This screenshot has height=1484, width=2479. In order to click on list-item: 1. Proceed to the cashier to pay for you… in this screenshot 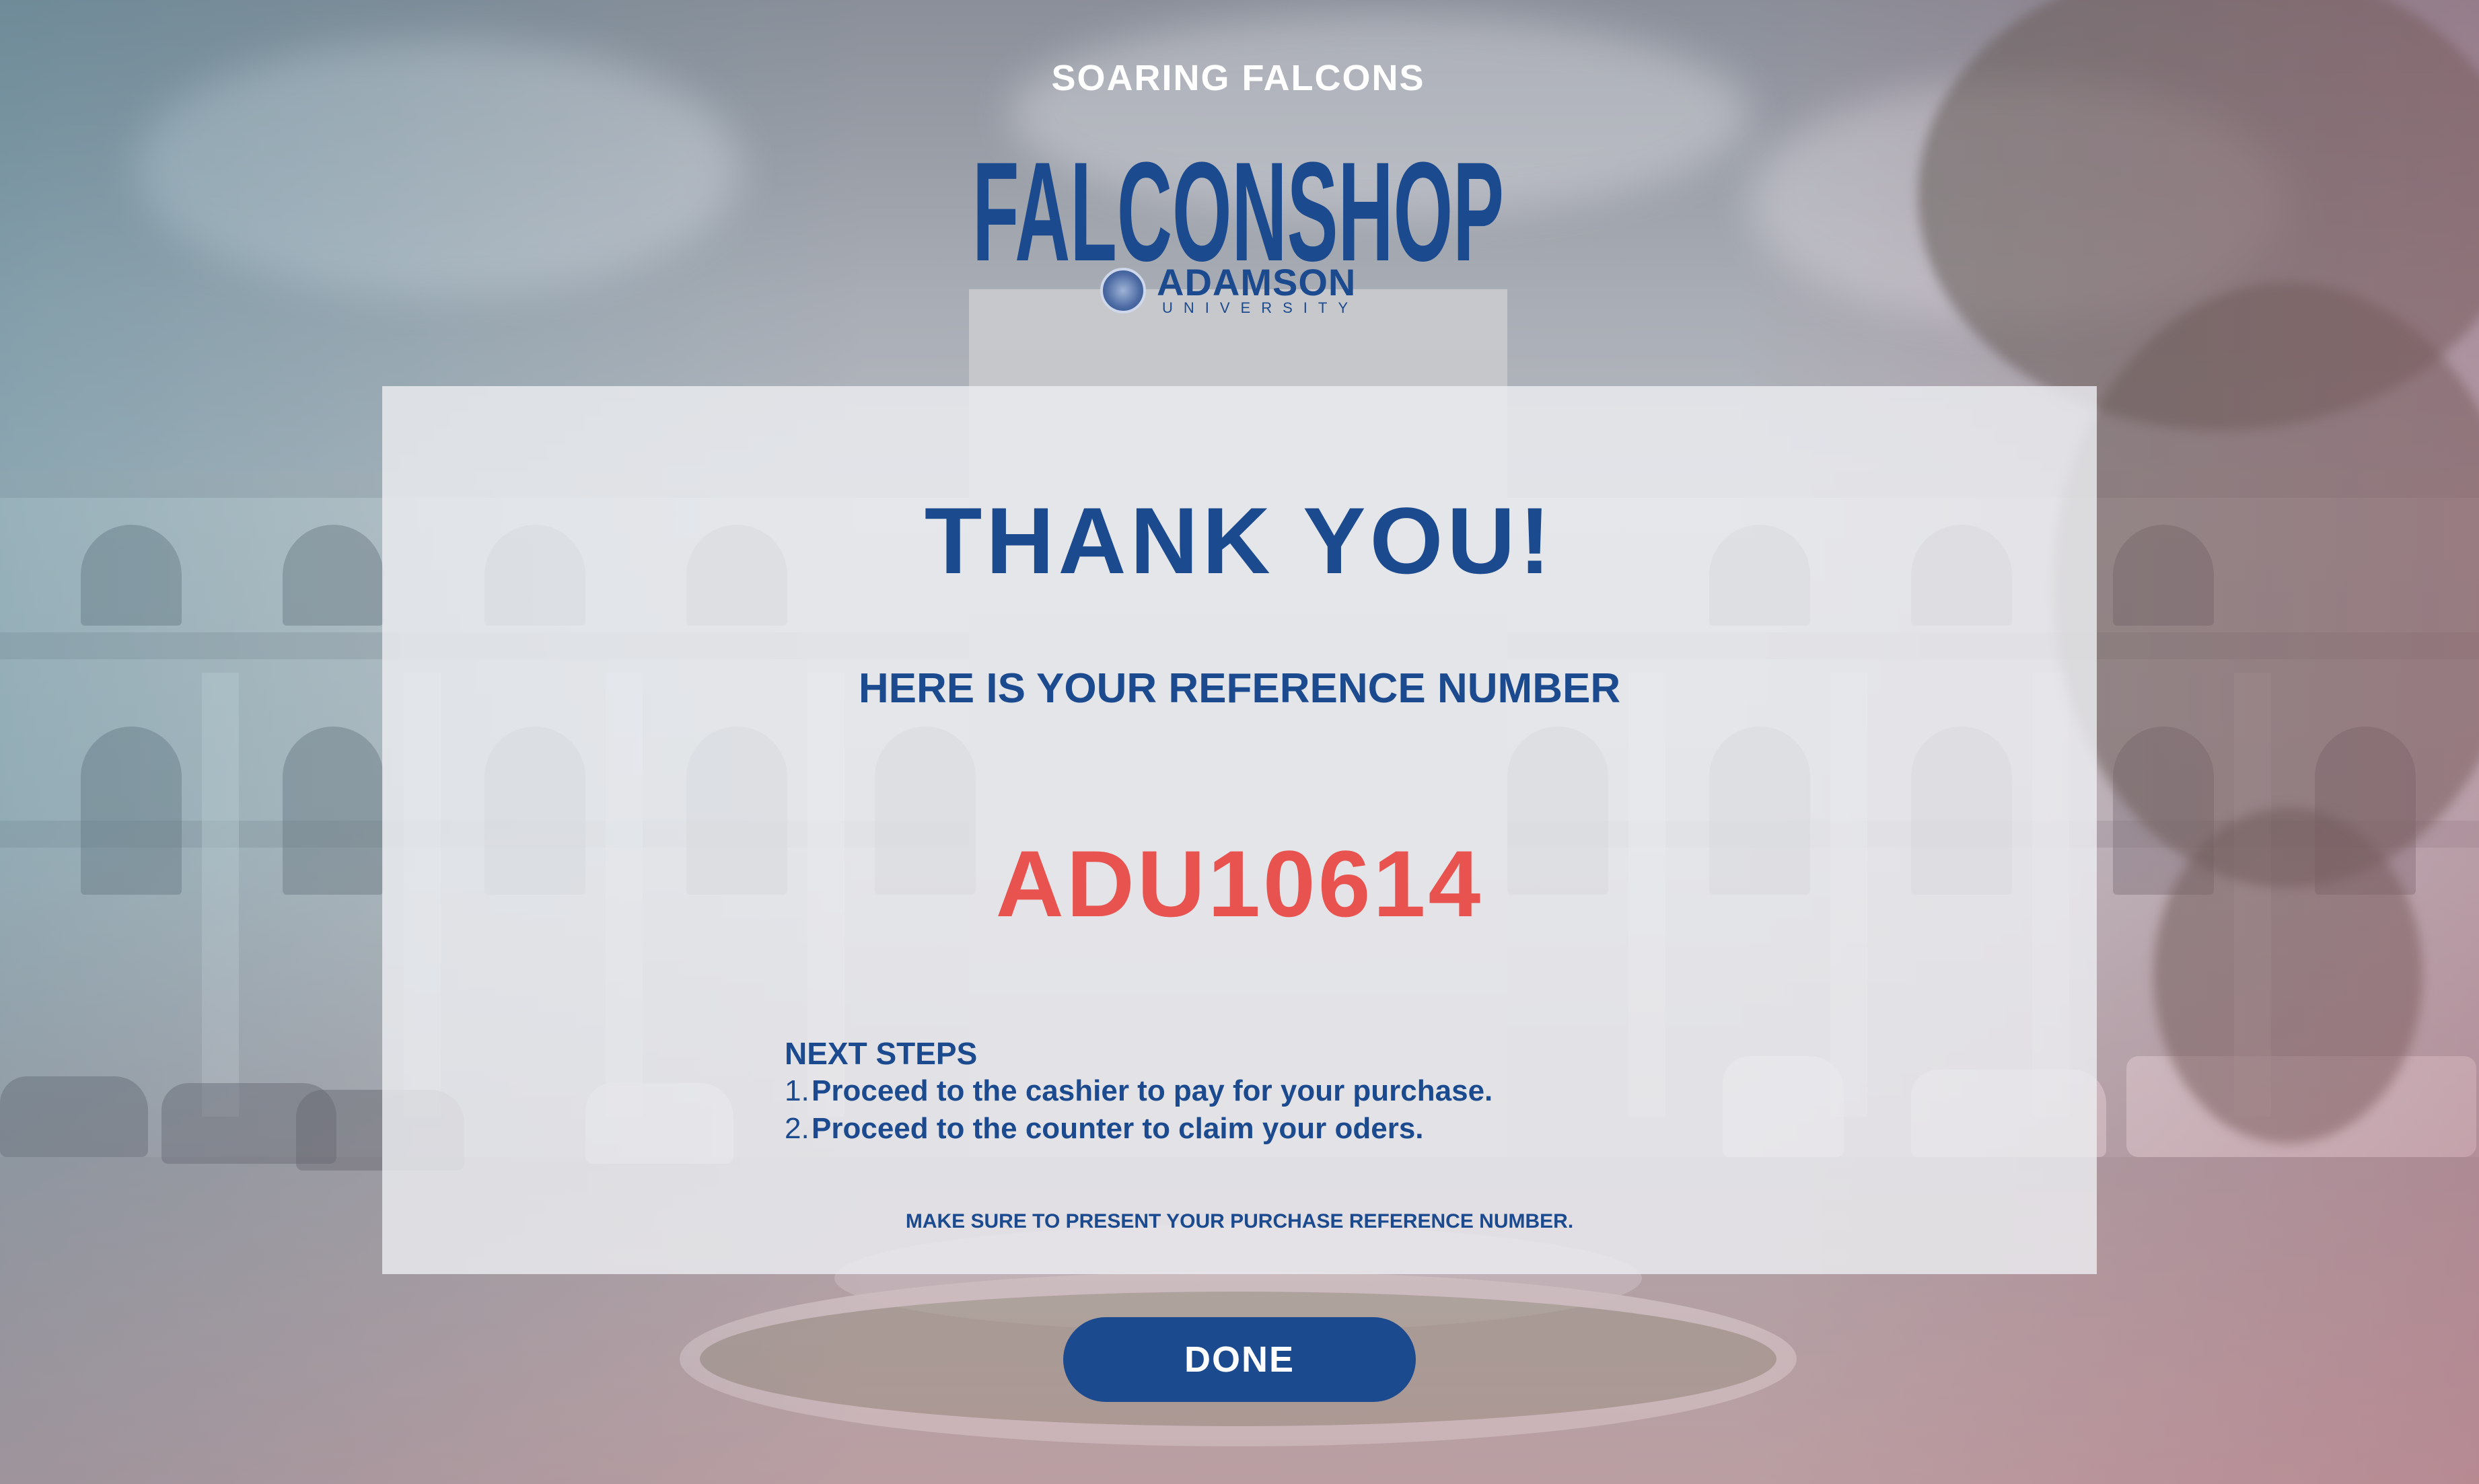, I will do `click(1256, 1091)`.